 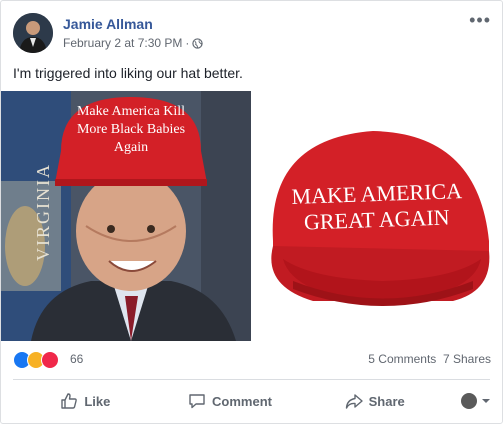 I want to click on share-label: Share, so click(x=386, y=401).